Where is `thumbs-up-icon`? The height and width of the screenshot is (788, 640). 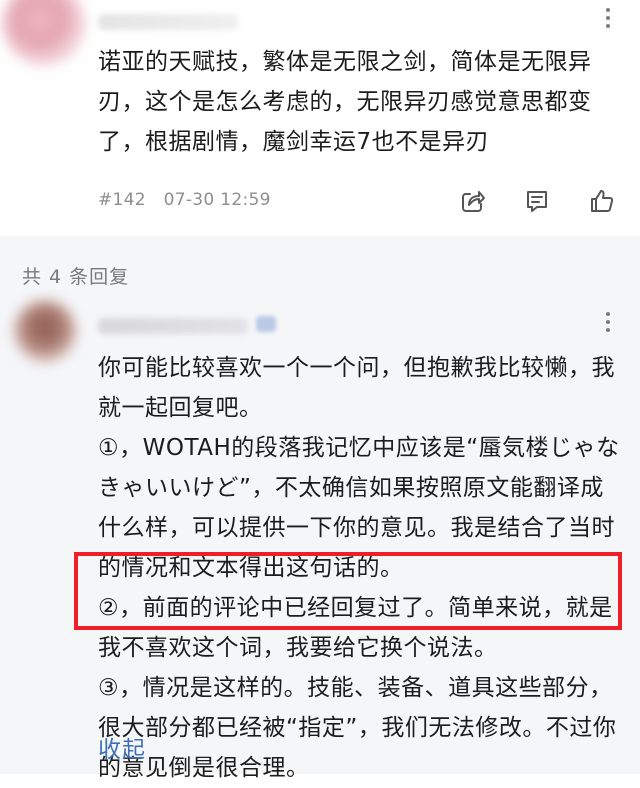
thumbs-up-icon is located at coordinates (602, 201).